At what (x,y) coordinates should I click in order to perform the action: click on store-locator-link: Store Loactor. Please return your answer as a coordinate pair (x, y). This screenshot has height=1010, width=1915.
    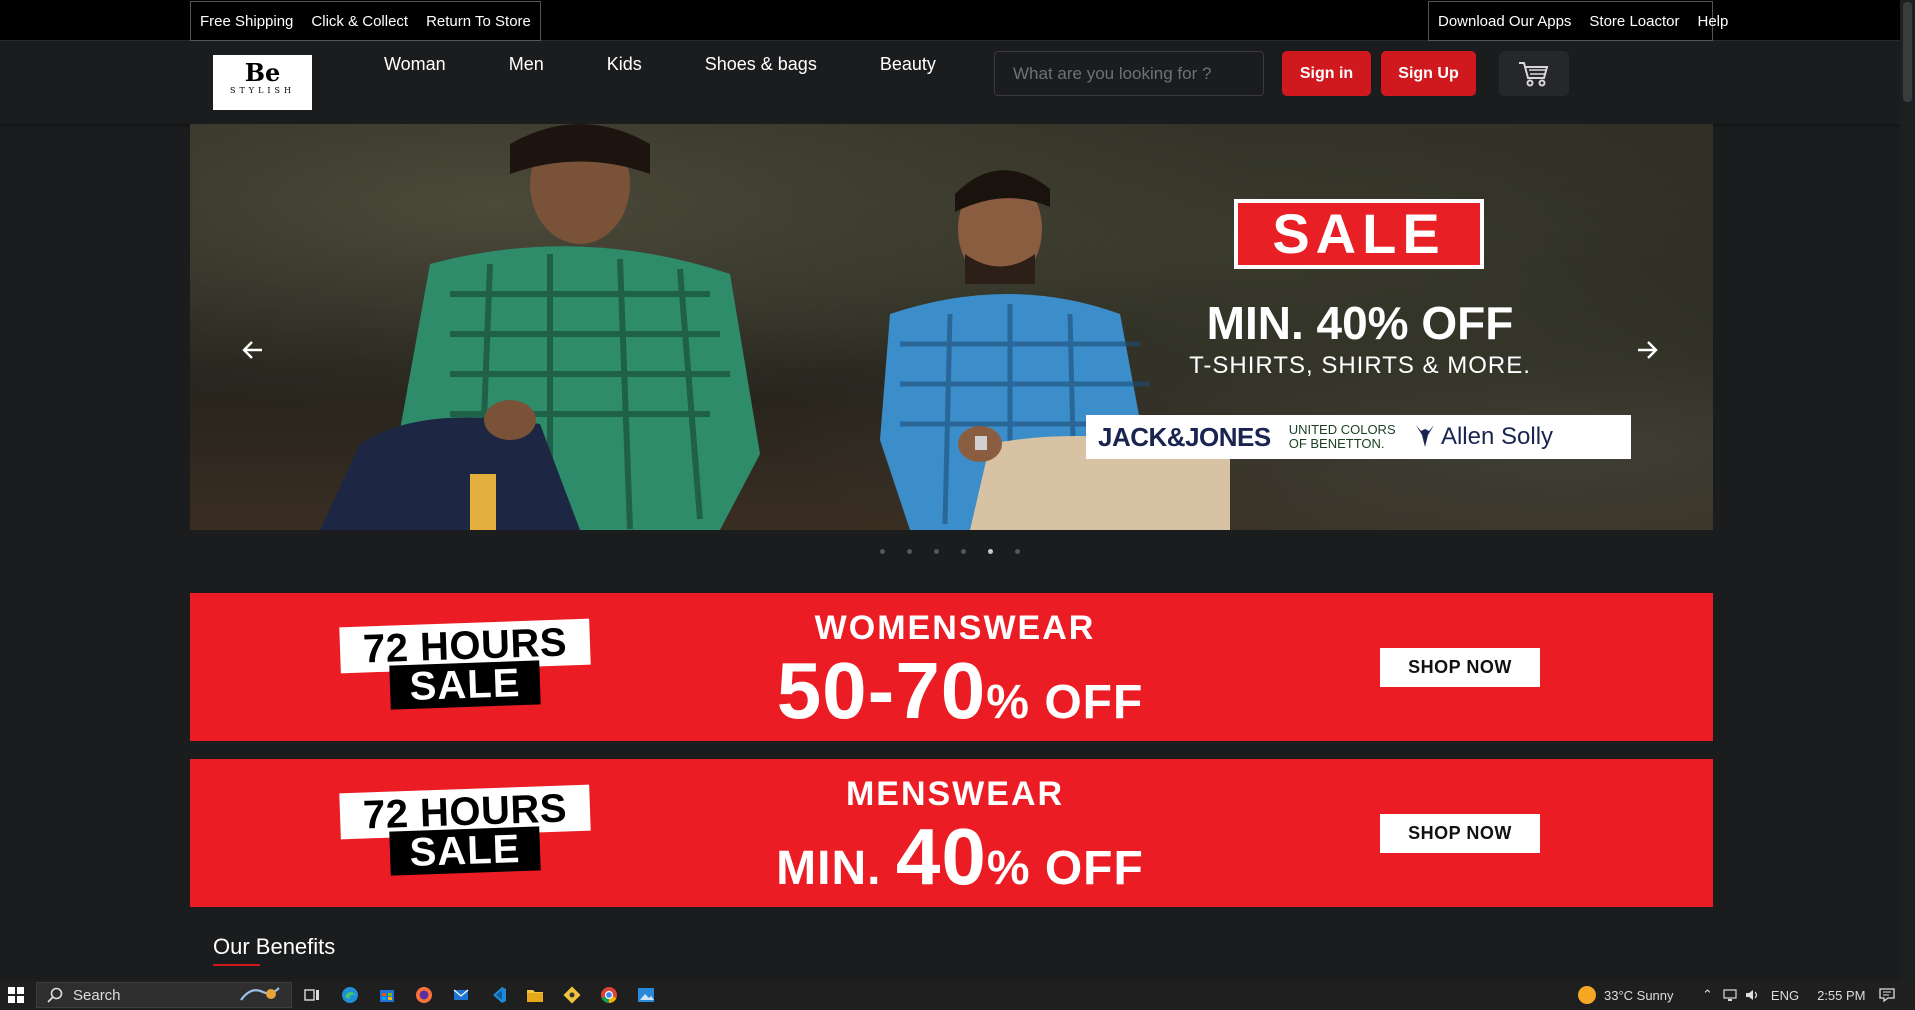
    Looking at the image, I should click on (1634, 21).